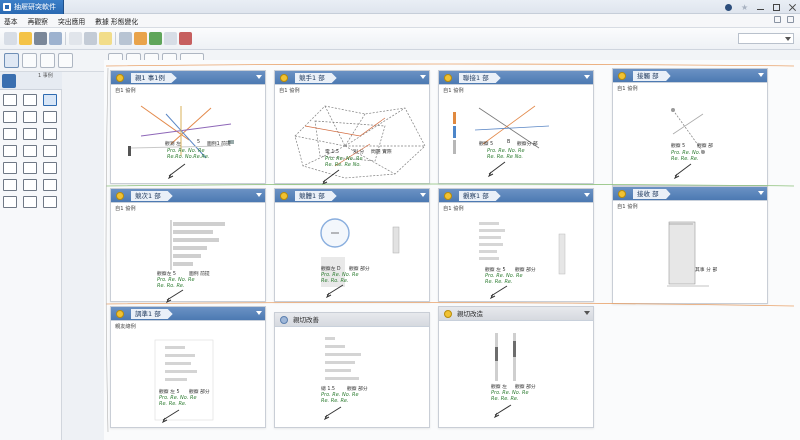 The width and height of the screenshot is (800, 440). What do you see at coordinates (352, 78) in the screenshot?
I see `card-header: 競手1 部` at bounding box center [352, 78].